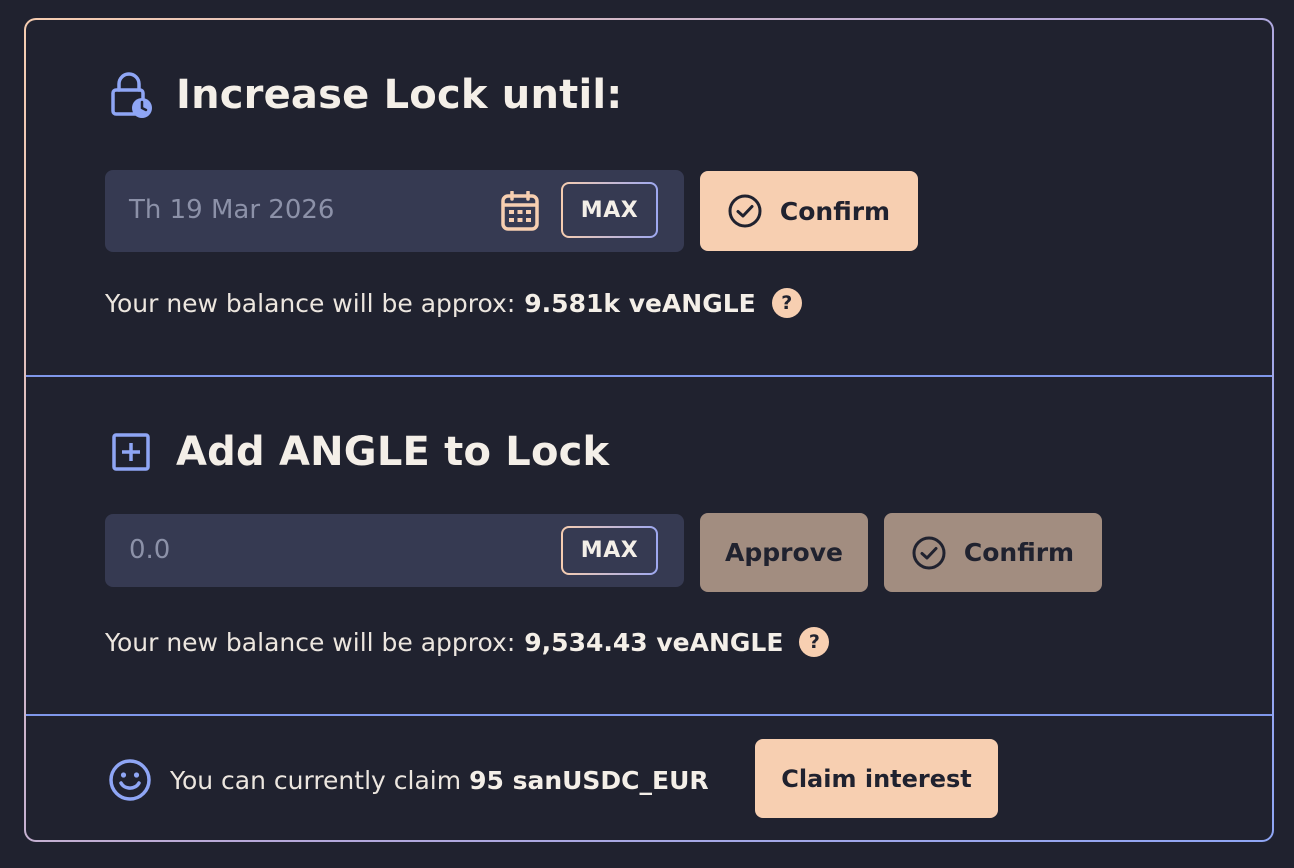  Describe the element at coordinates (784, 552) in the screenshot. I see `approve-button: Approve` at that location.